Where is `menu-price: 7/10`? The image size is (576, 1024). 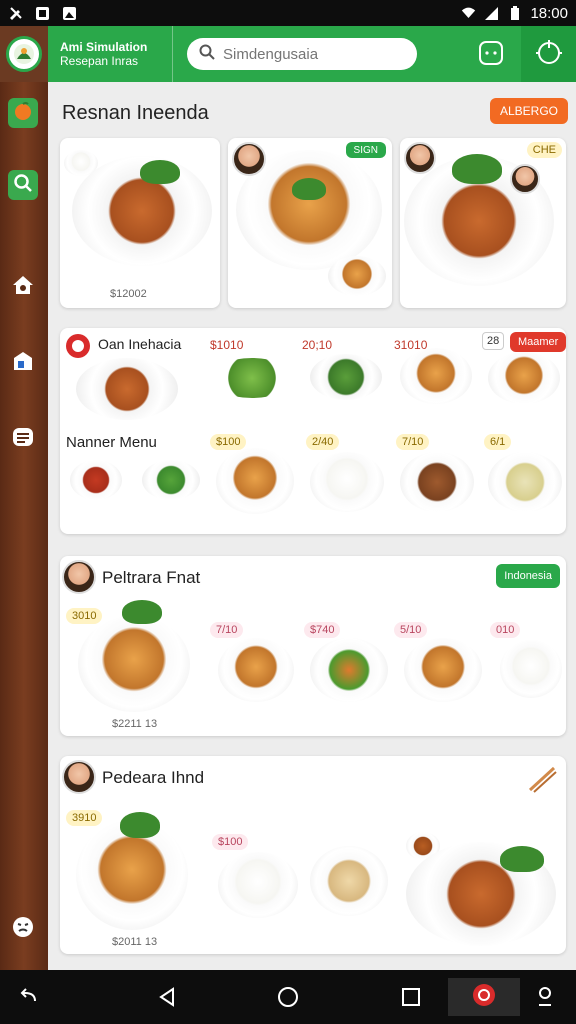
menu-price: 7/10 is located at coordinates (413, 442).